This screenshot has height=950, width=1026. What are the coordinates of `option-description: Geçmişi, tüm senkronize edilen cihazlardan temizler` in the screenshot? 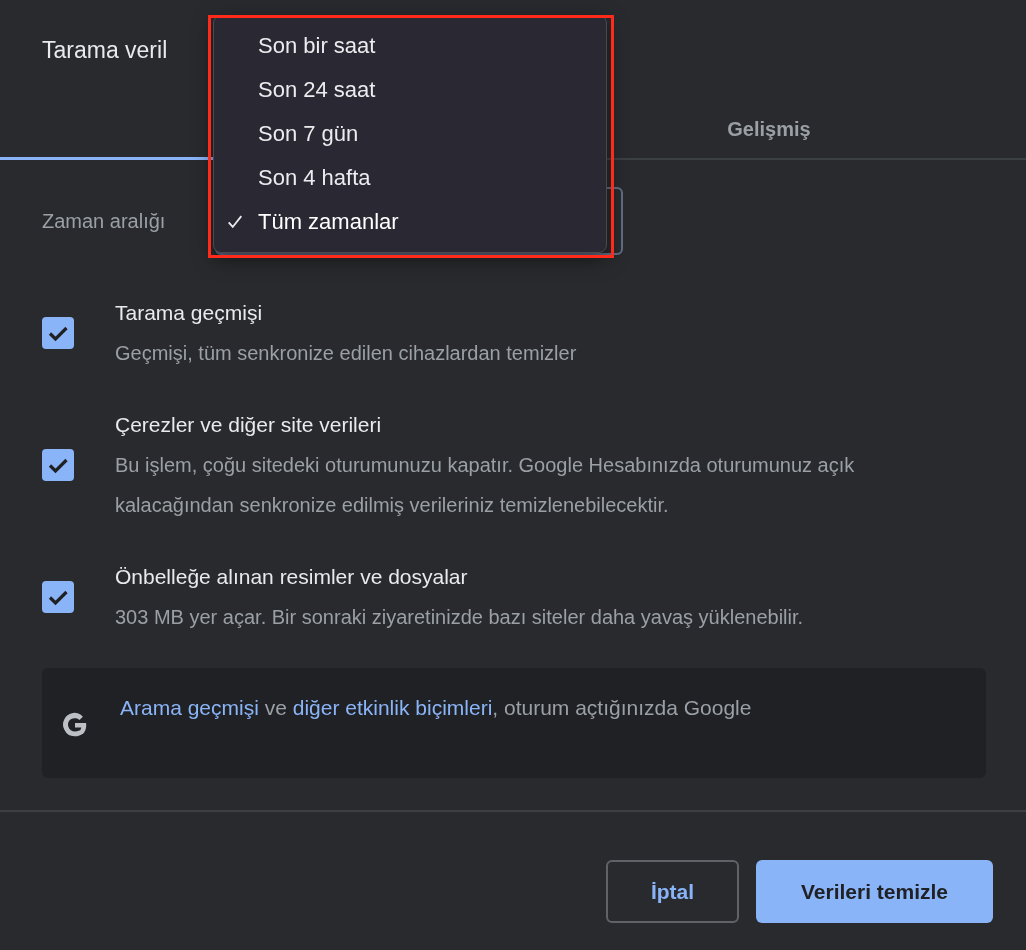 It's located at (346, 353).